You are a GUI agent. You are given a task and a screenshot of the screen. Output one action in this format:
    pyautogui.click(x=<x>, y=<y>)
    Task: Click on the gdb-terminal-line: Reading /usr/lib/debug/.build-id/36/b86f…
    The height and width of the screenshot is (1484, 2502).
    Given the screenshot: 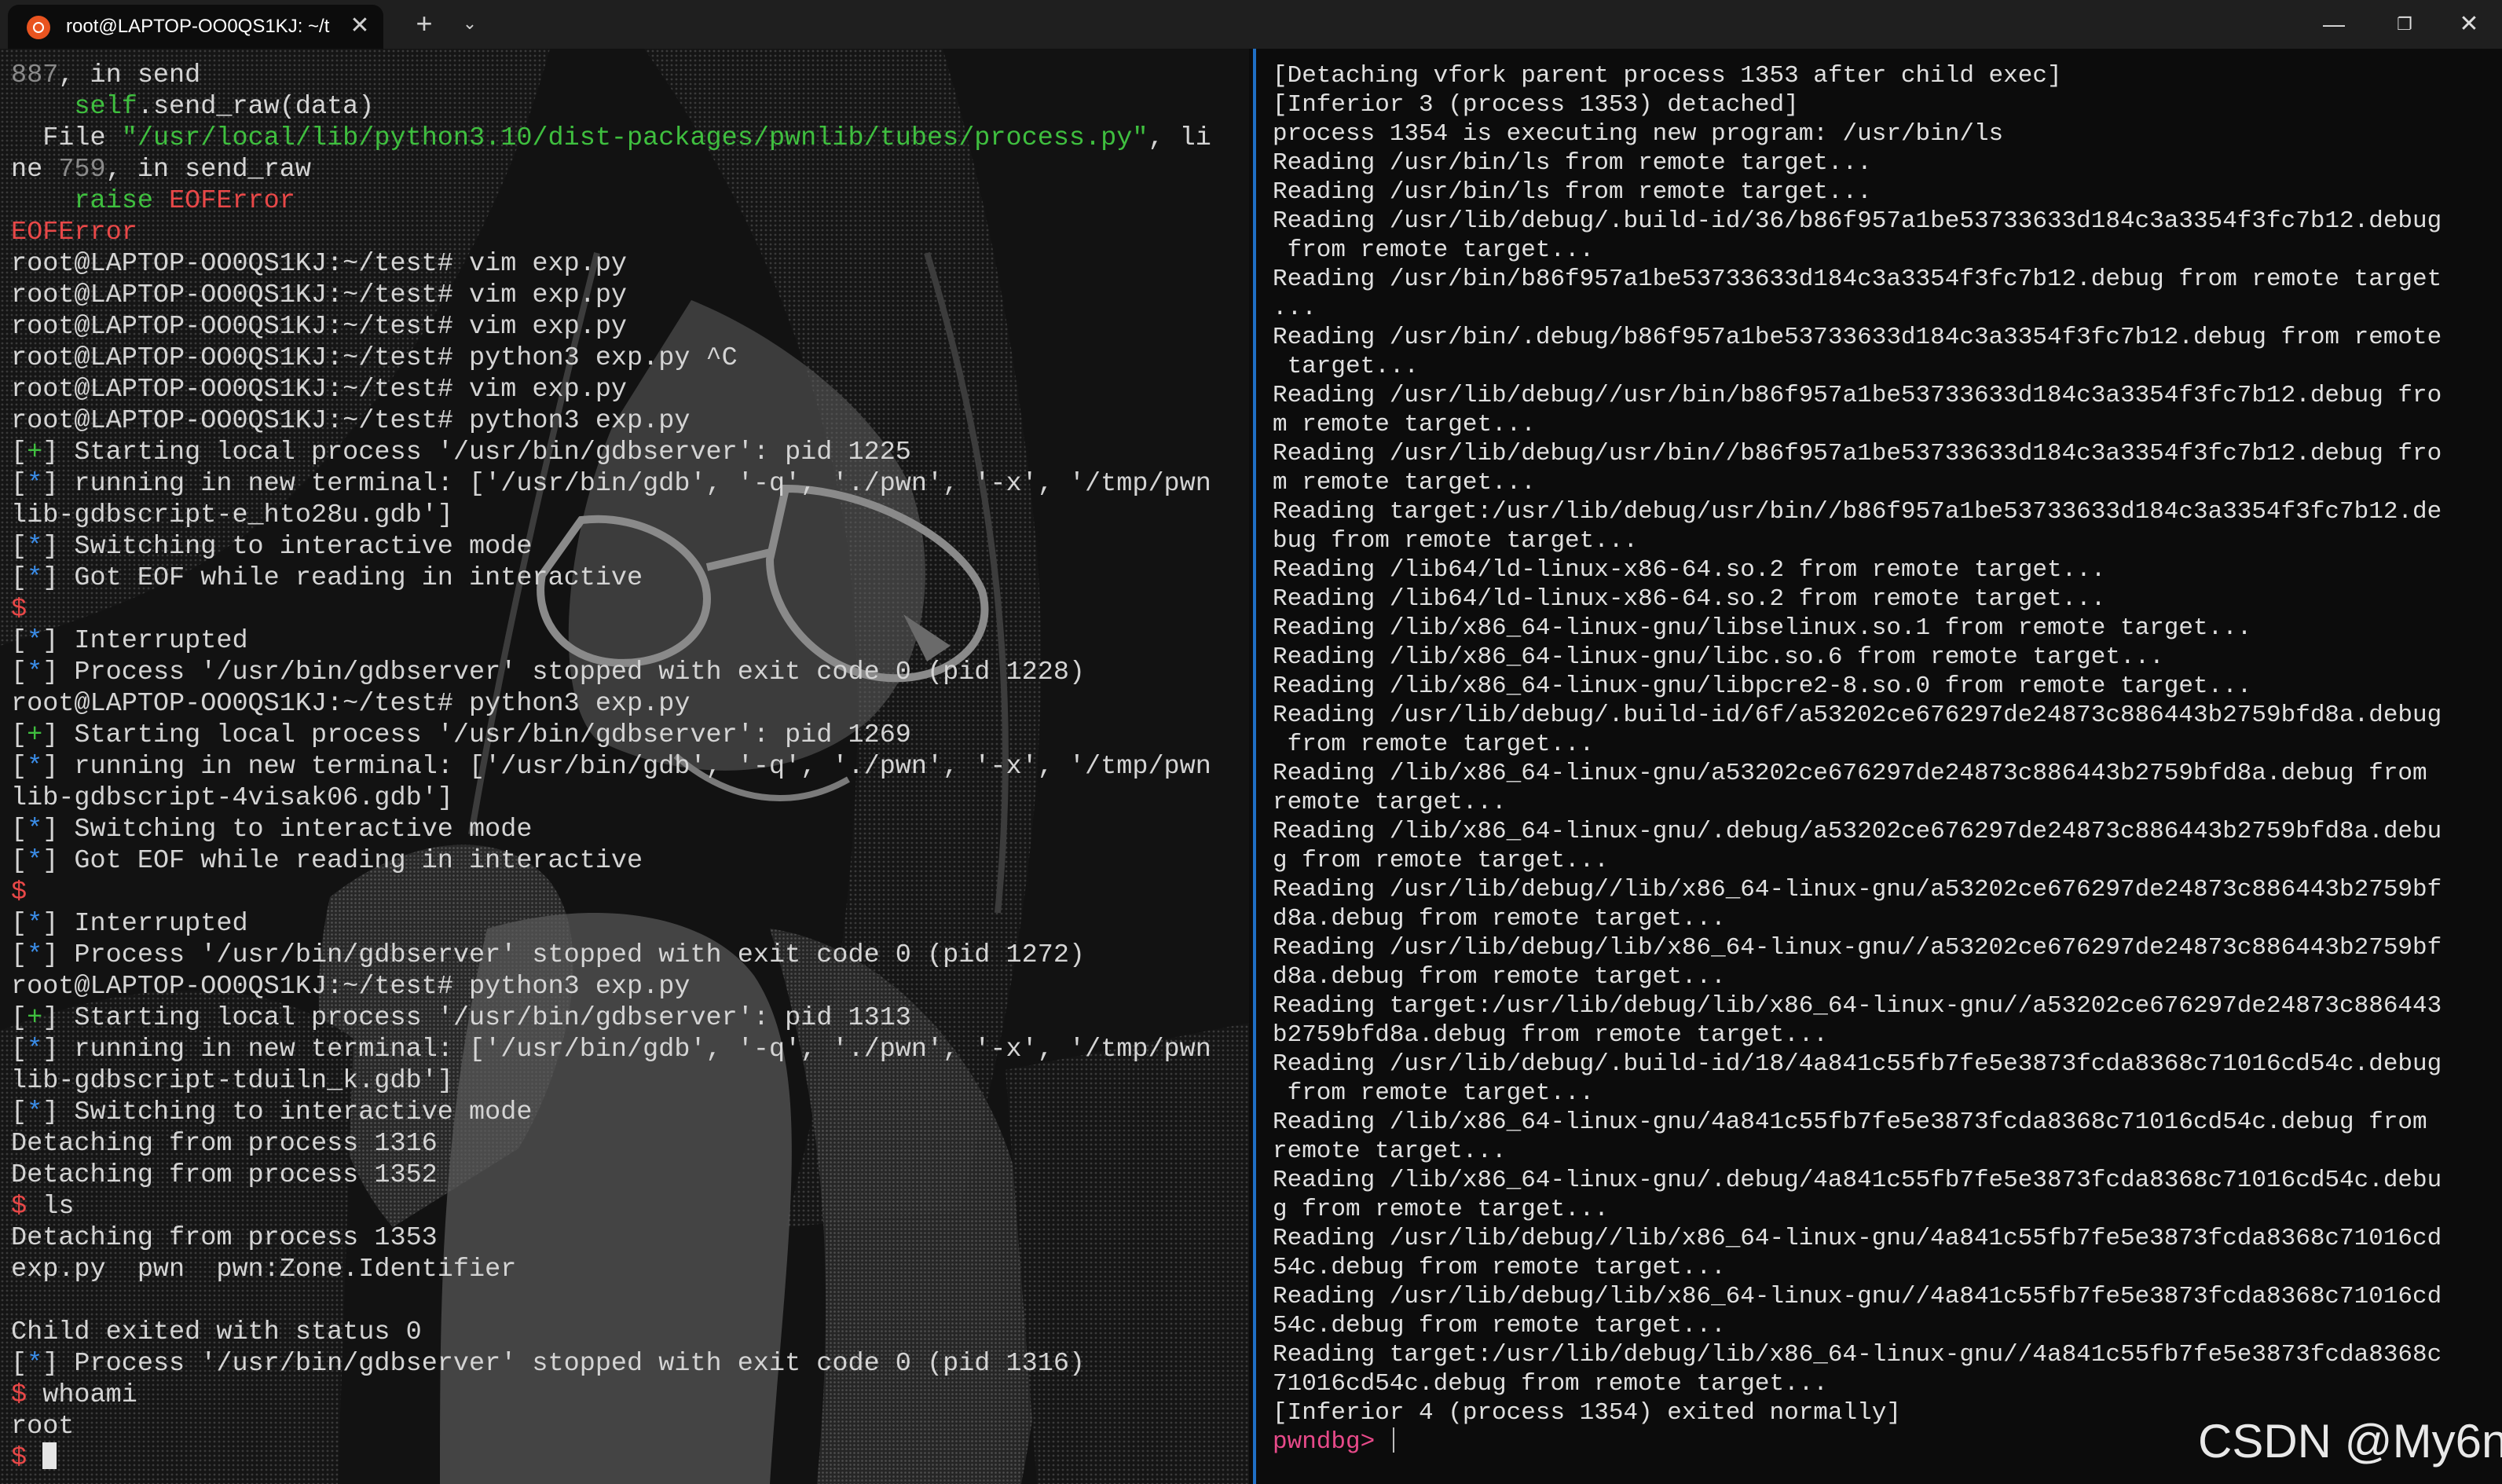 What is the action you would take?
    pyautogui.click(x=1857, y=221)
    